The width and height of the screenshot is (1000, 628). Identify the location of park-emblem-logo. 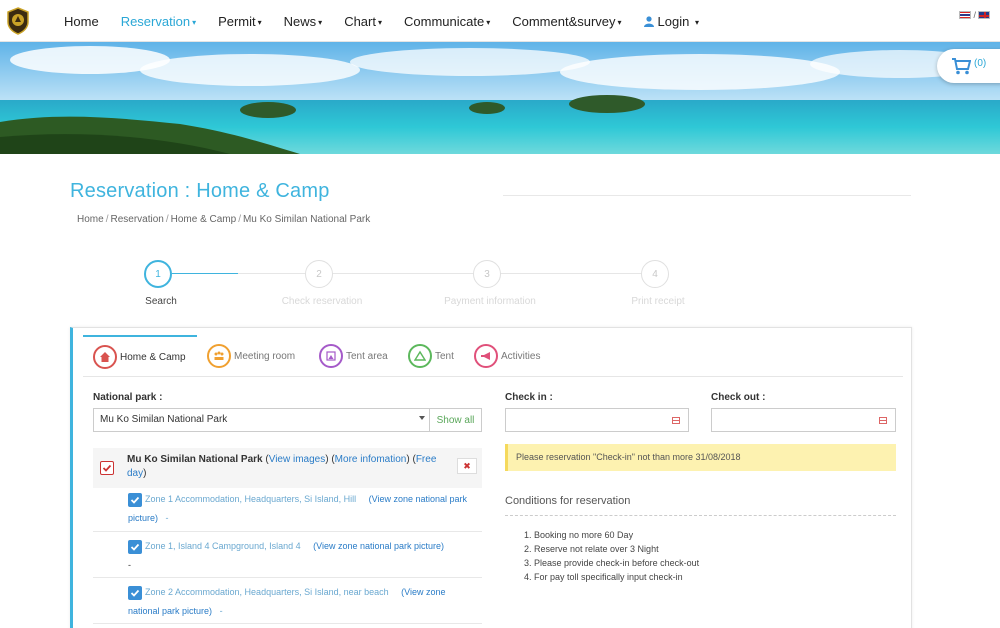
(18, 21).